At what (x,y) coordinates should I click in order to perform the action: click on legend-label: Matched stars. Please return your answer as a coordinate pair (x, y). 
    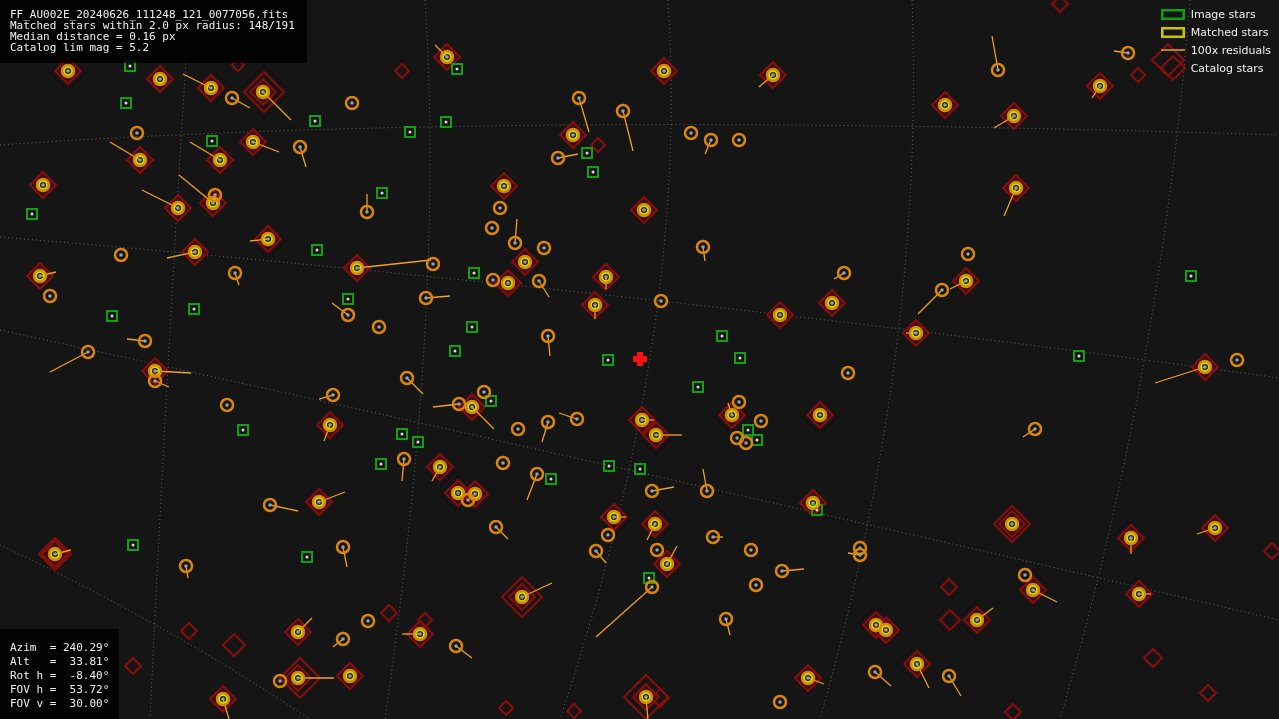
    Looking at the image, I should click on (1229, 32).